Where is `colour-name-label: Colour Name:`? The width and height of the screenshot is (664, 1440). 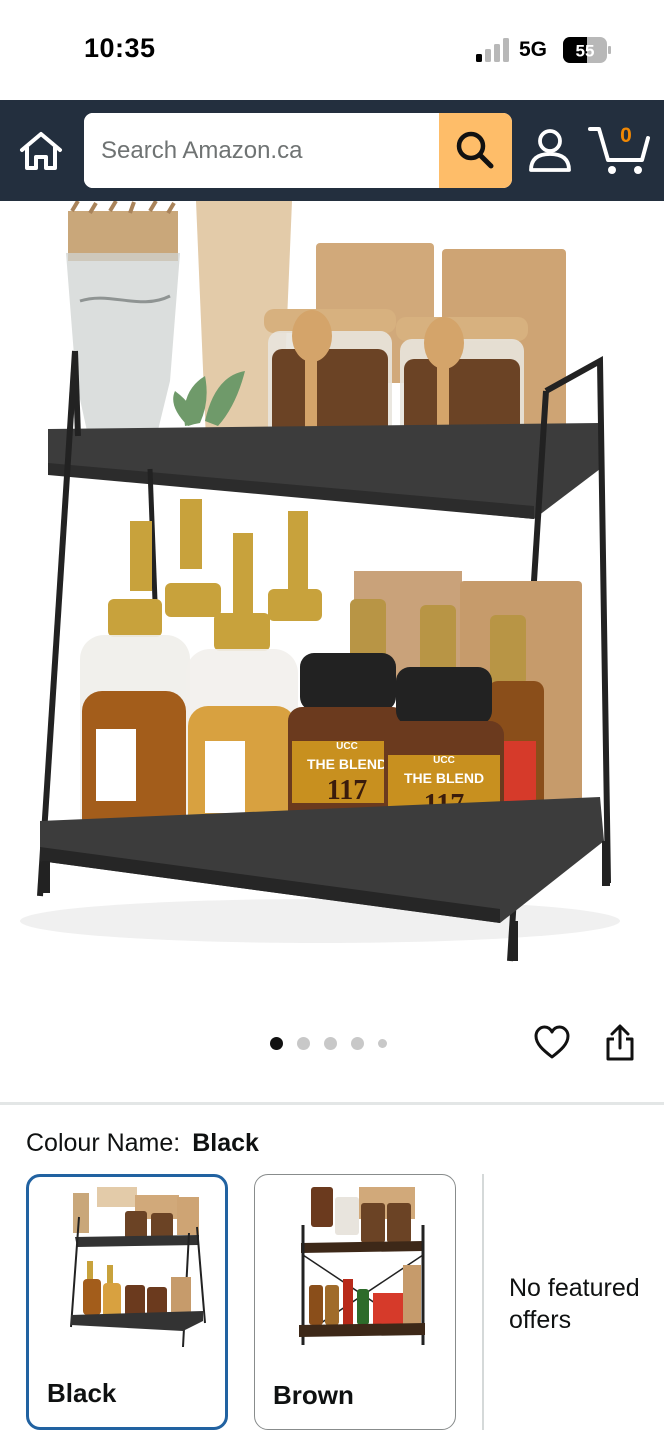
colour-name-label: Colour Name: is located at coordinates (103, 1143).